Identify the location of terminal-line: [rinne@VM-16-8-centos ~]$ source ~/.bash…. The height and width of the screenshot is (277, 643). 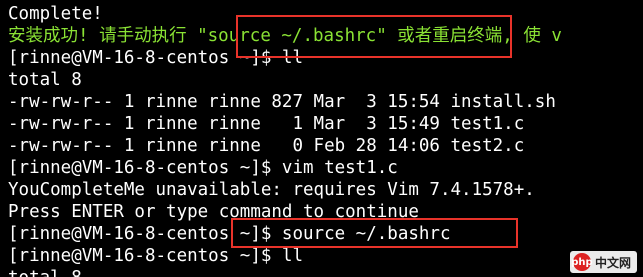
(229, 234).